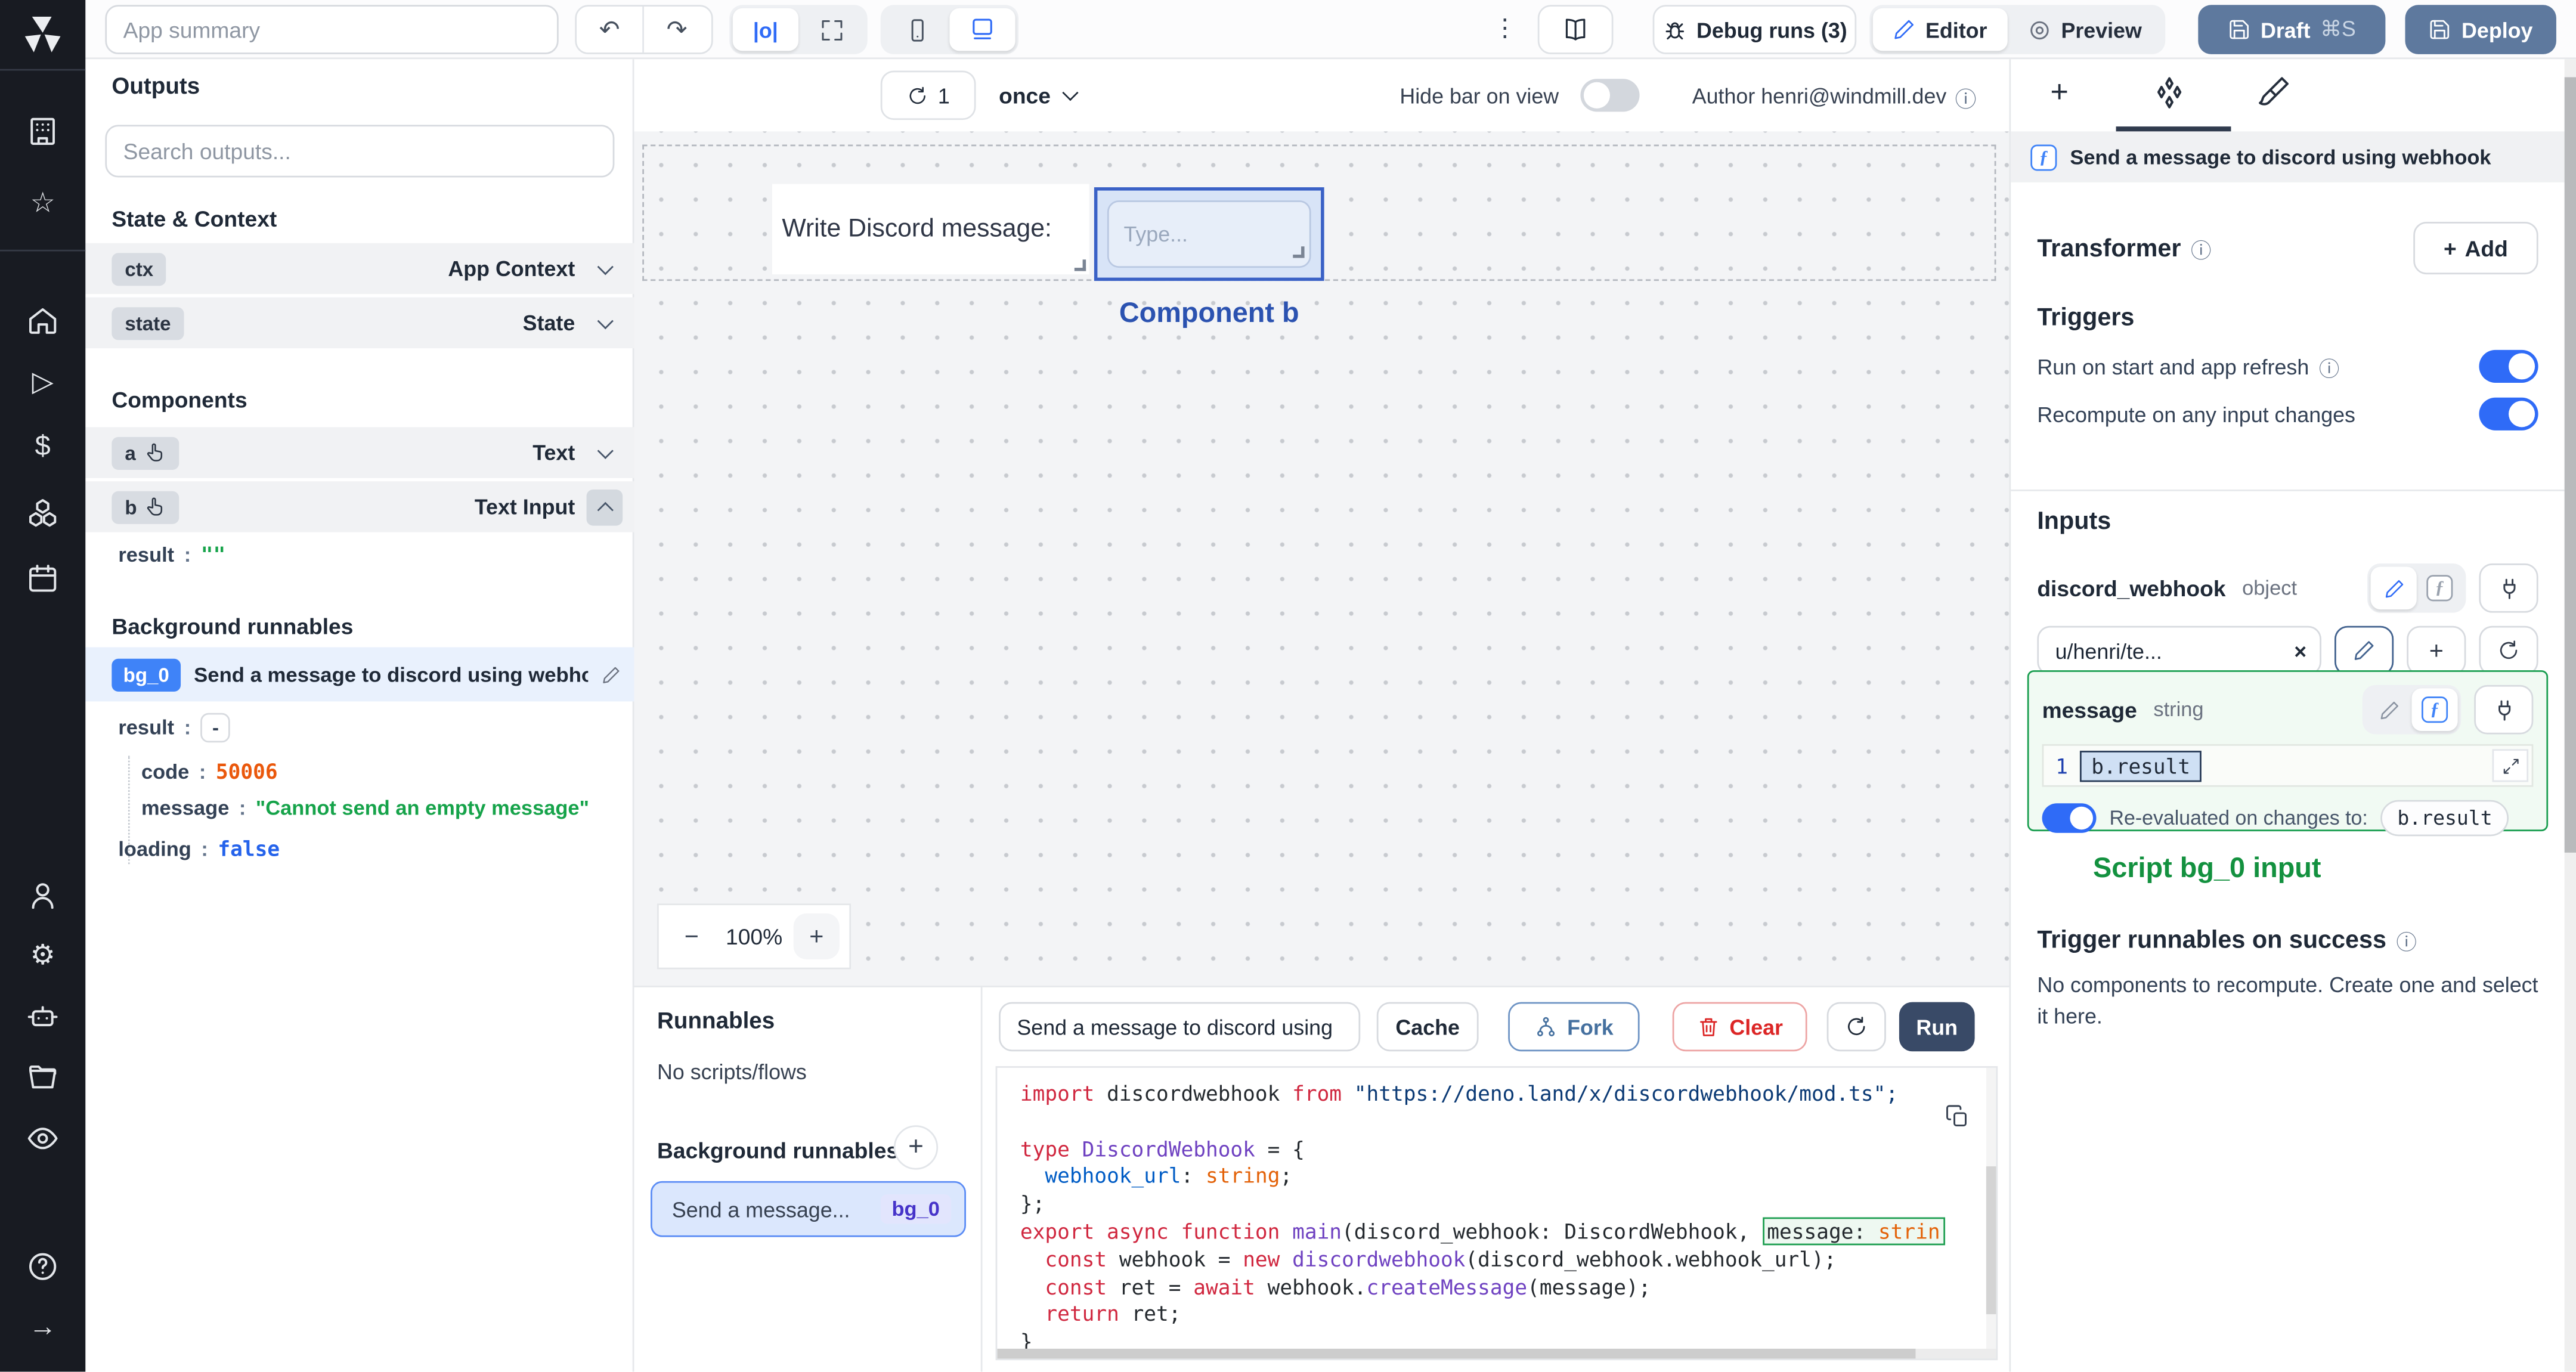 Image resolution: width=2576 pixels, height=1372 pixels. Describe the element at coordinates (2059, 94) in the screenshot. I see `tab-insert-plus-icon: +` at that location.